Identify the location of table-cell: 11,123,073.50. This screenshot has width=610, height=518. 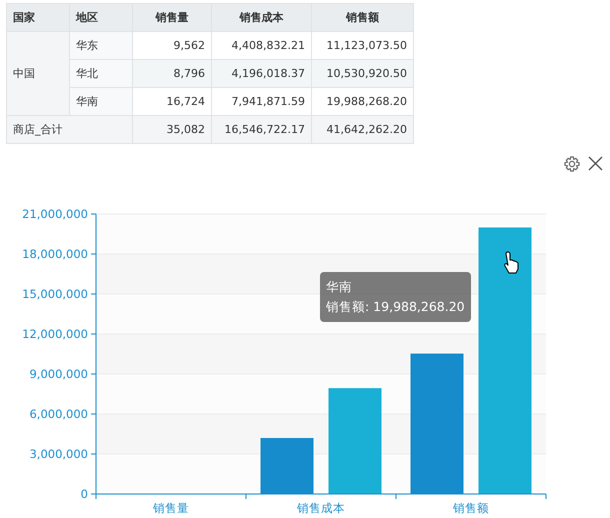
(363, 46).